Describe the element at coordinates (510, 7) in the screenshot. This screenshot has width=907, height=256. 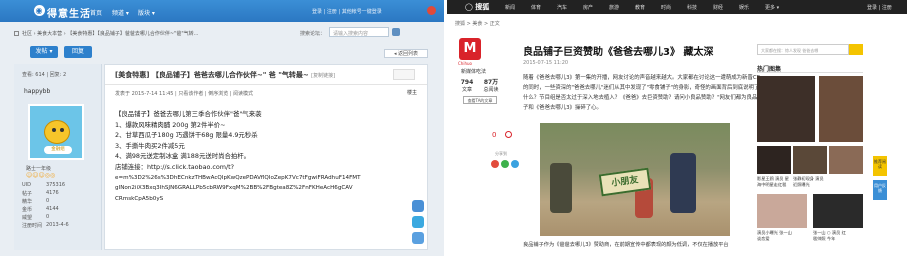
I see `nav-item: 新闻` at that location.